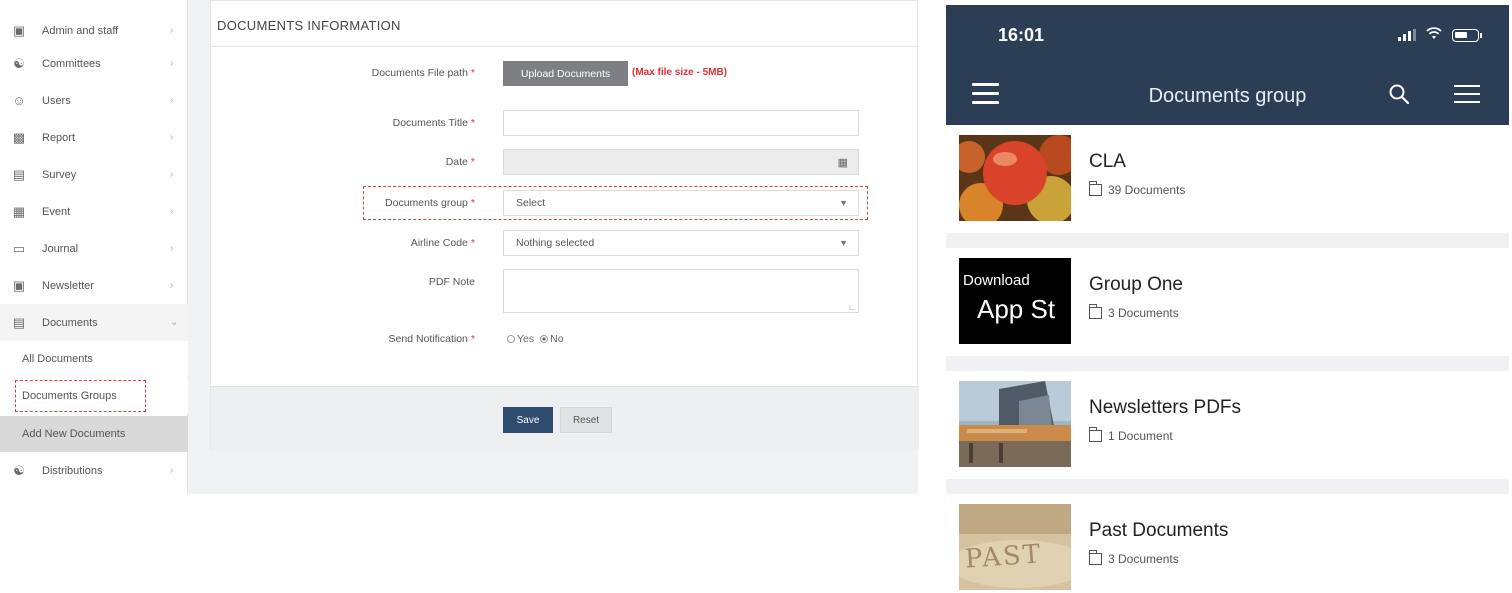 This screenshot has height=593, width=1512. Describe the element at coordinates (94, 63) in the screenshot. I see `sidebar-item-committees: ☯ Committees ›` at that location.